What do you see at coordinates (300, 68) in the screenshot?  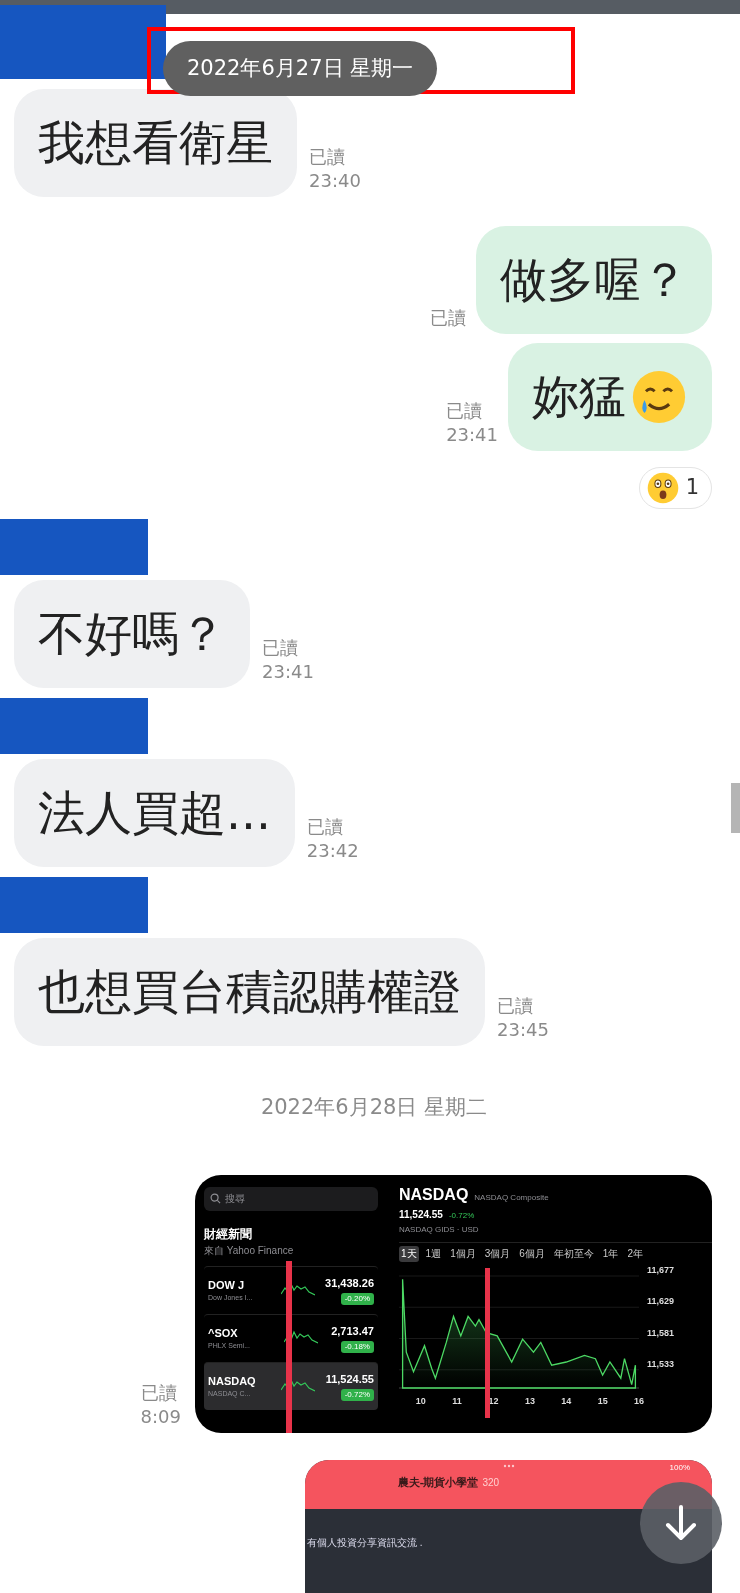 I see `date-pill: 2022年6月27日 星期一` at bounding box center [300, 68].